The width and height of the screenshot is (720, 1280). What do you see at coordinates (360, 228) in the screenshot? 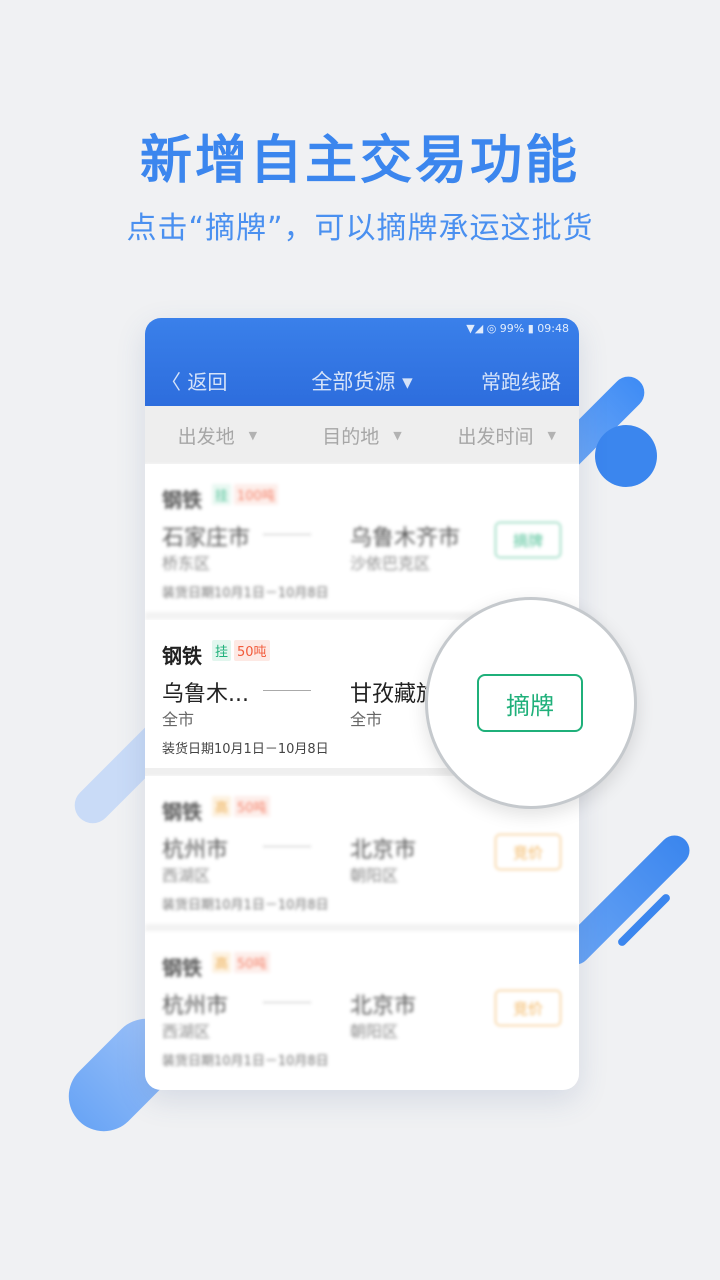
I see `subheadline: 点击“摘牌”，可以摘牌承运这批货` at bounding box center [360, 228].